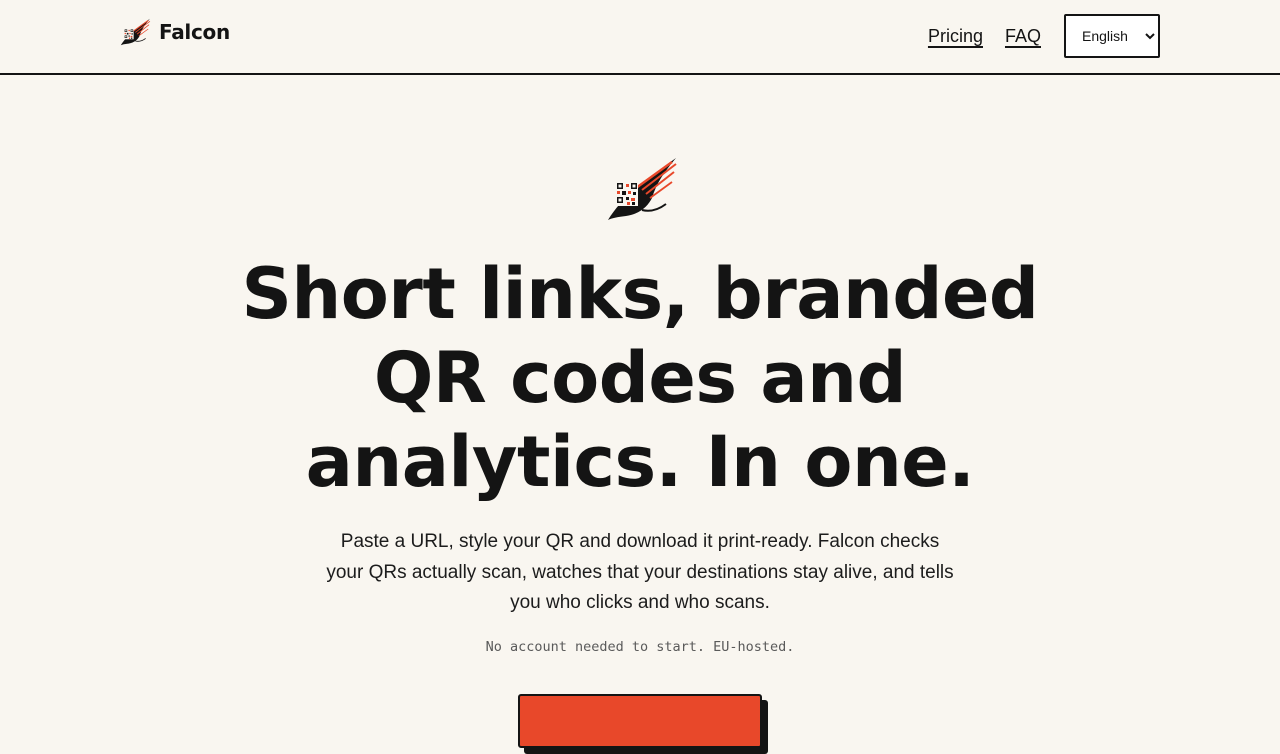 The image size is (1280, 754). I want to click on language-select: English, so click(1112, 36).